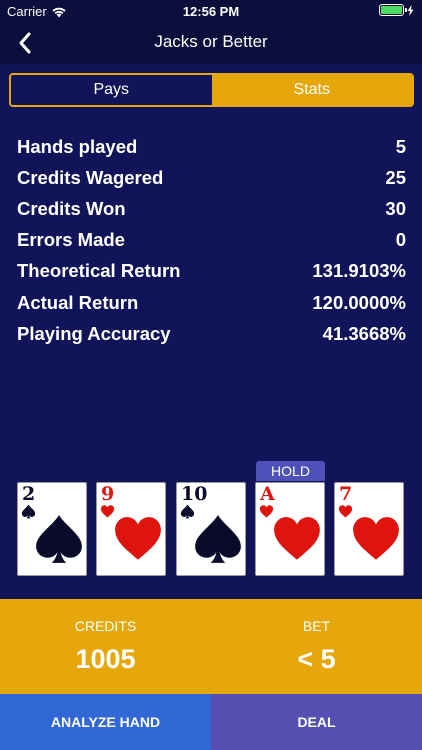 This screenshot has width=422, height=750. Describe the element at coordinates (211, 177) in the screenshot. I see `stat-row-credits-wagered: Credits Wagered 25` at that location.